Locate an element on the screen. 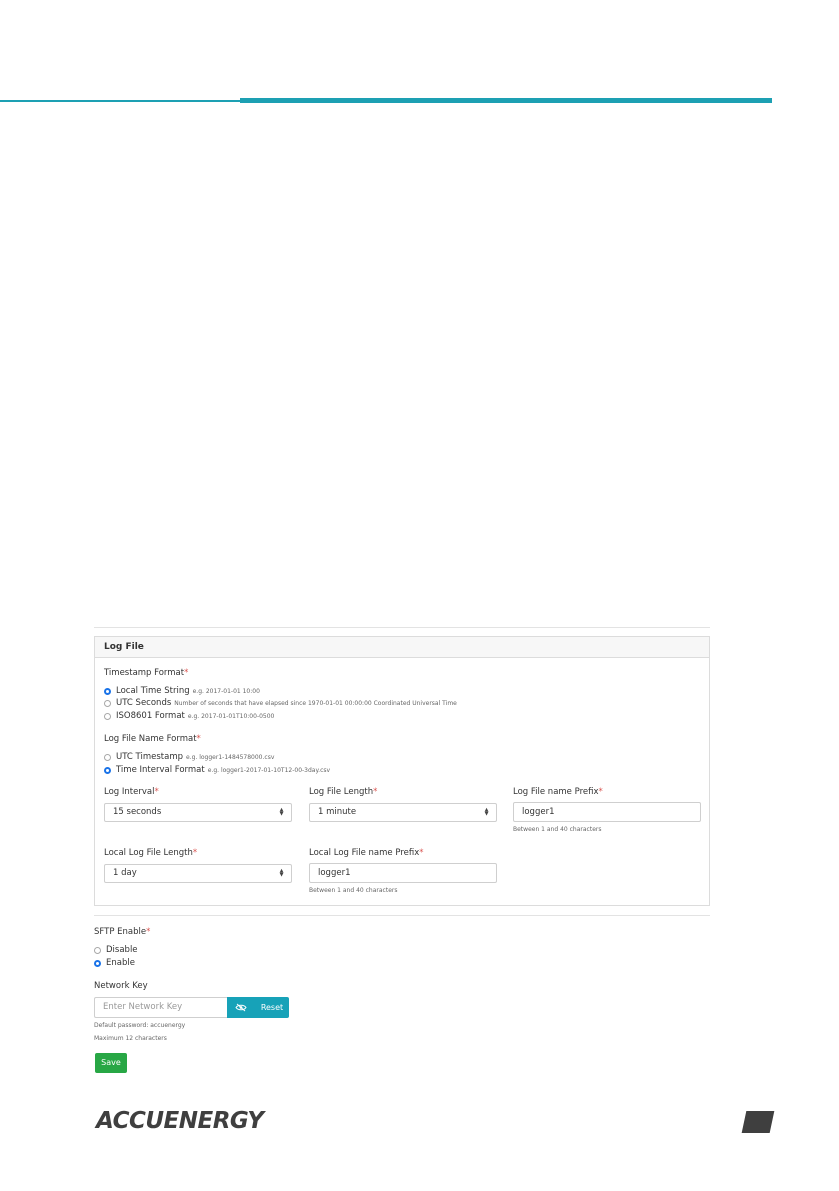 The image size is (839, 1191). max-characters-hint: Maximum 12 characters is located at coordinates (130, 1038).